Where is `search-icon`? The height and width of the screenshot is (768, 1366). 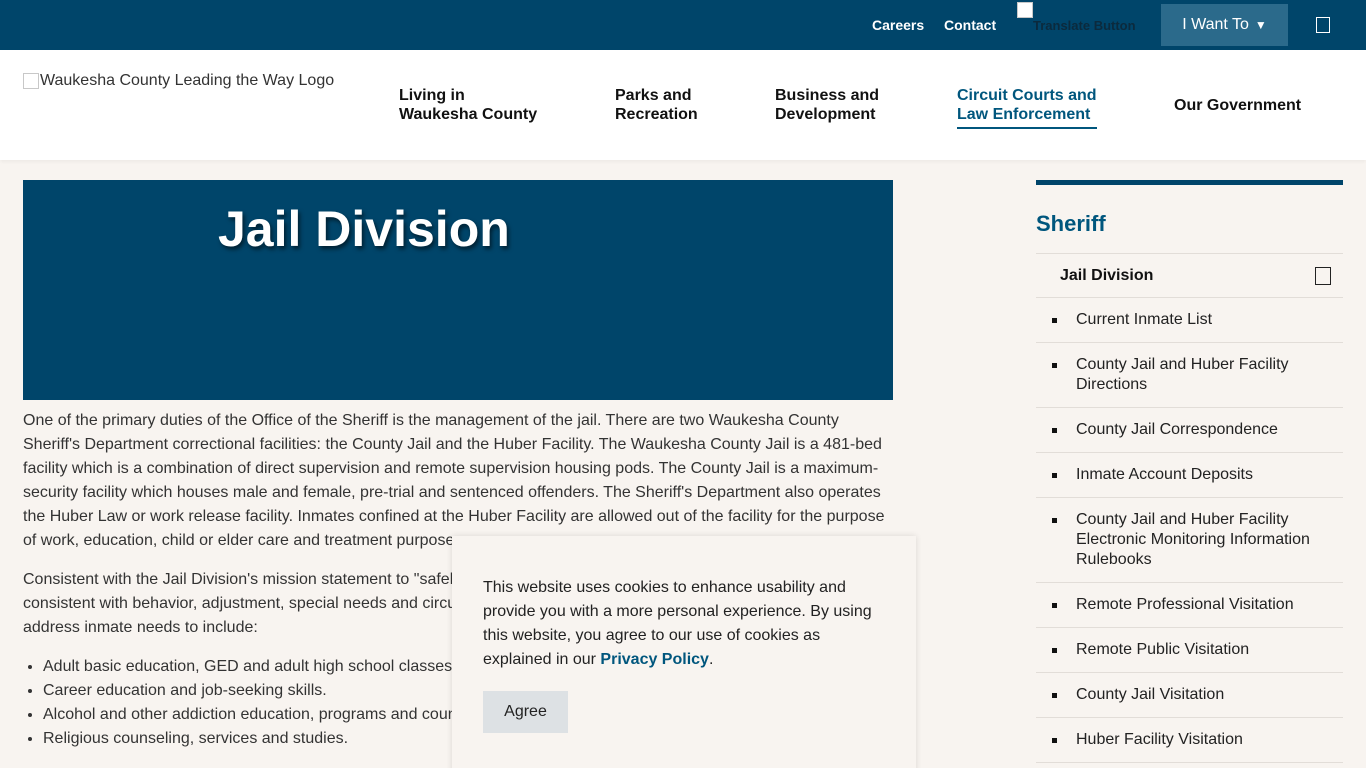 search-icon is located at coordinates (1323, 25).